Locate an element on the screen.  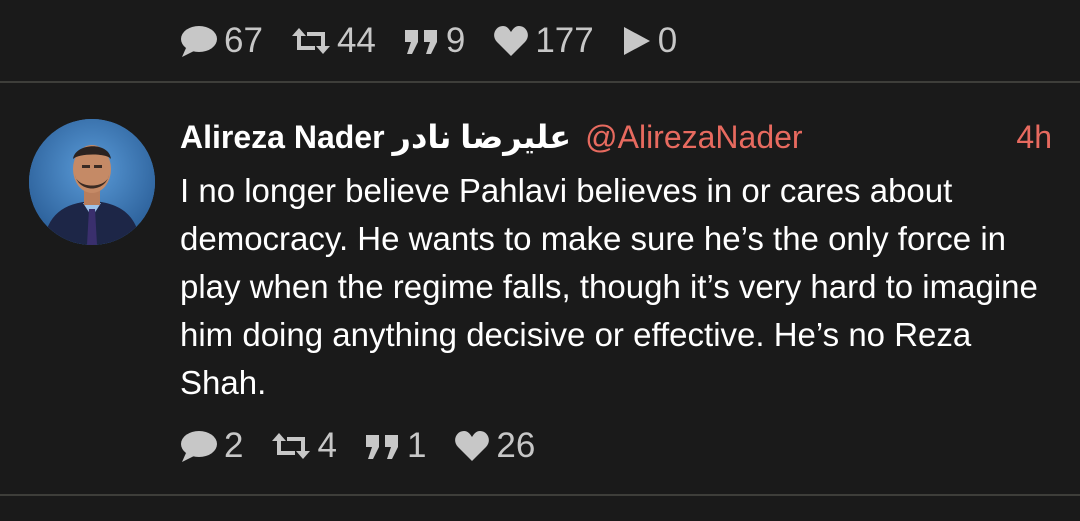
reply-count: 67 is located at coordinates (243, 40).